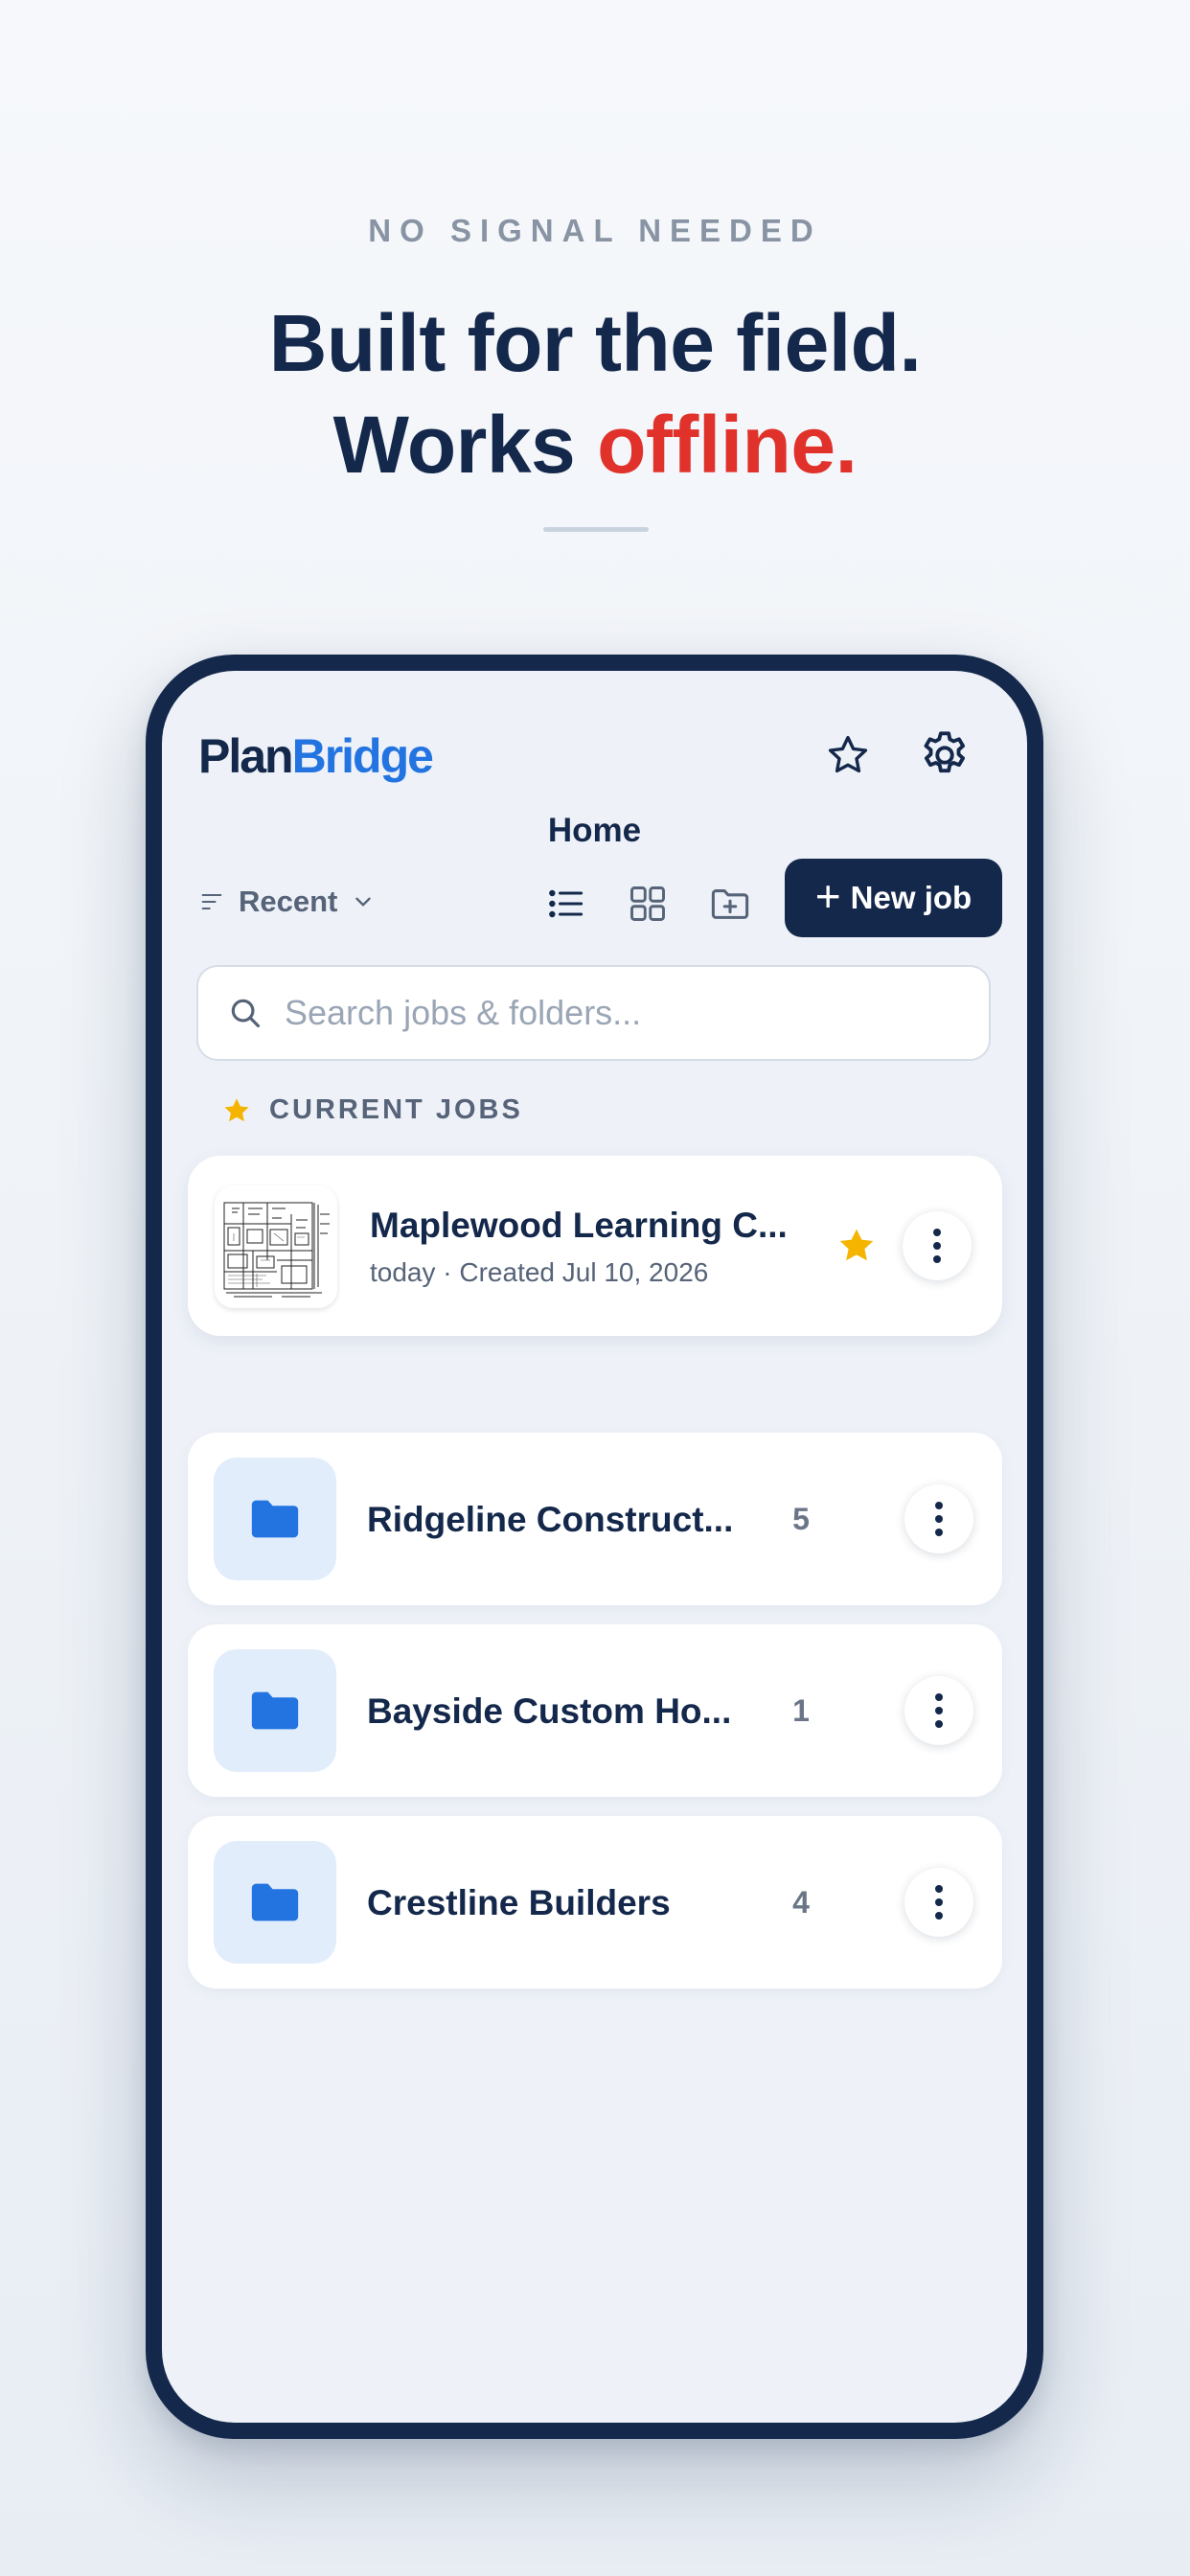  Describe the element at coordinates (519, 1902) in the screenshot. I see `folder-name: Crestline Builders` at that location.